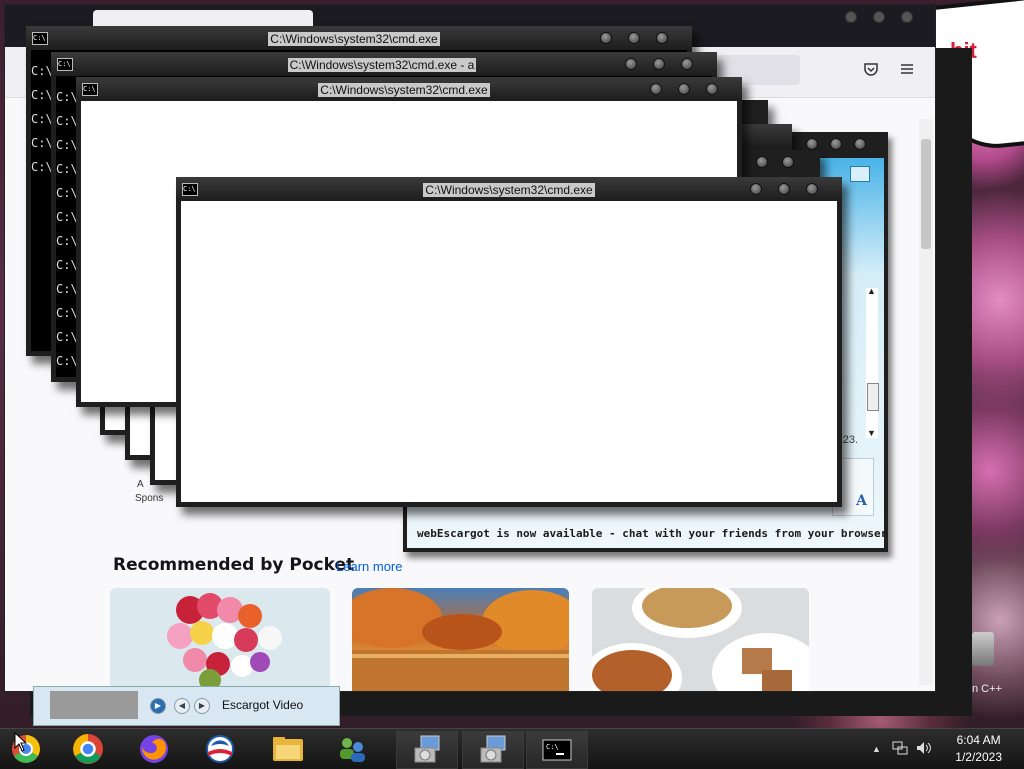 The height and width of the screenshot is (769, 1024). Describe the element at coordinates (140, 484) in the screenshot. I see `partial-label: A` at that location.